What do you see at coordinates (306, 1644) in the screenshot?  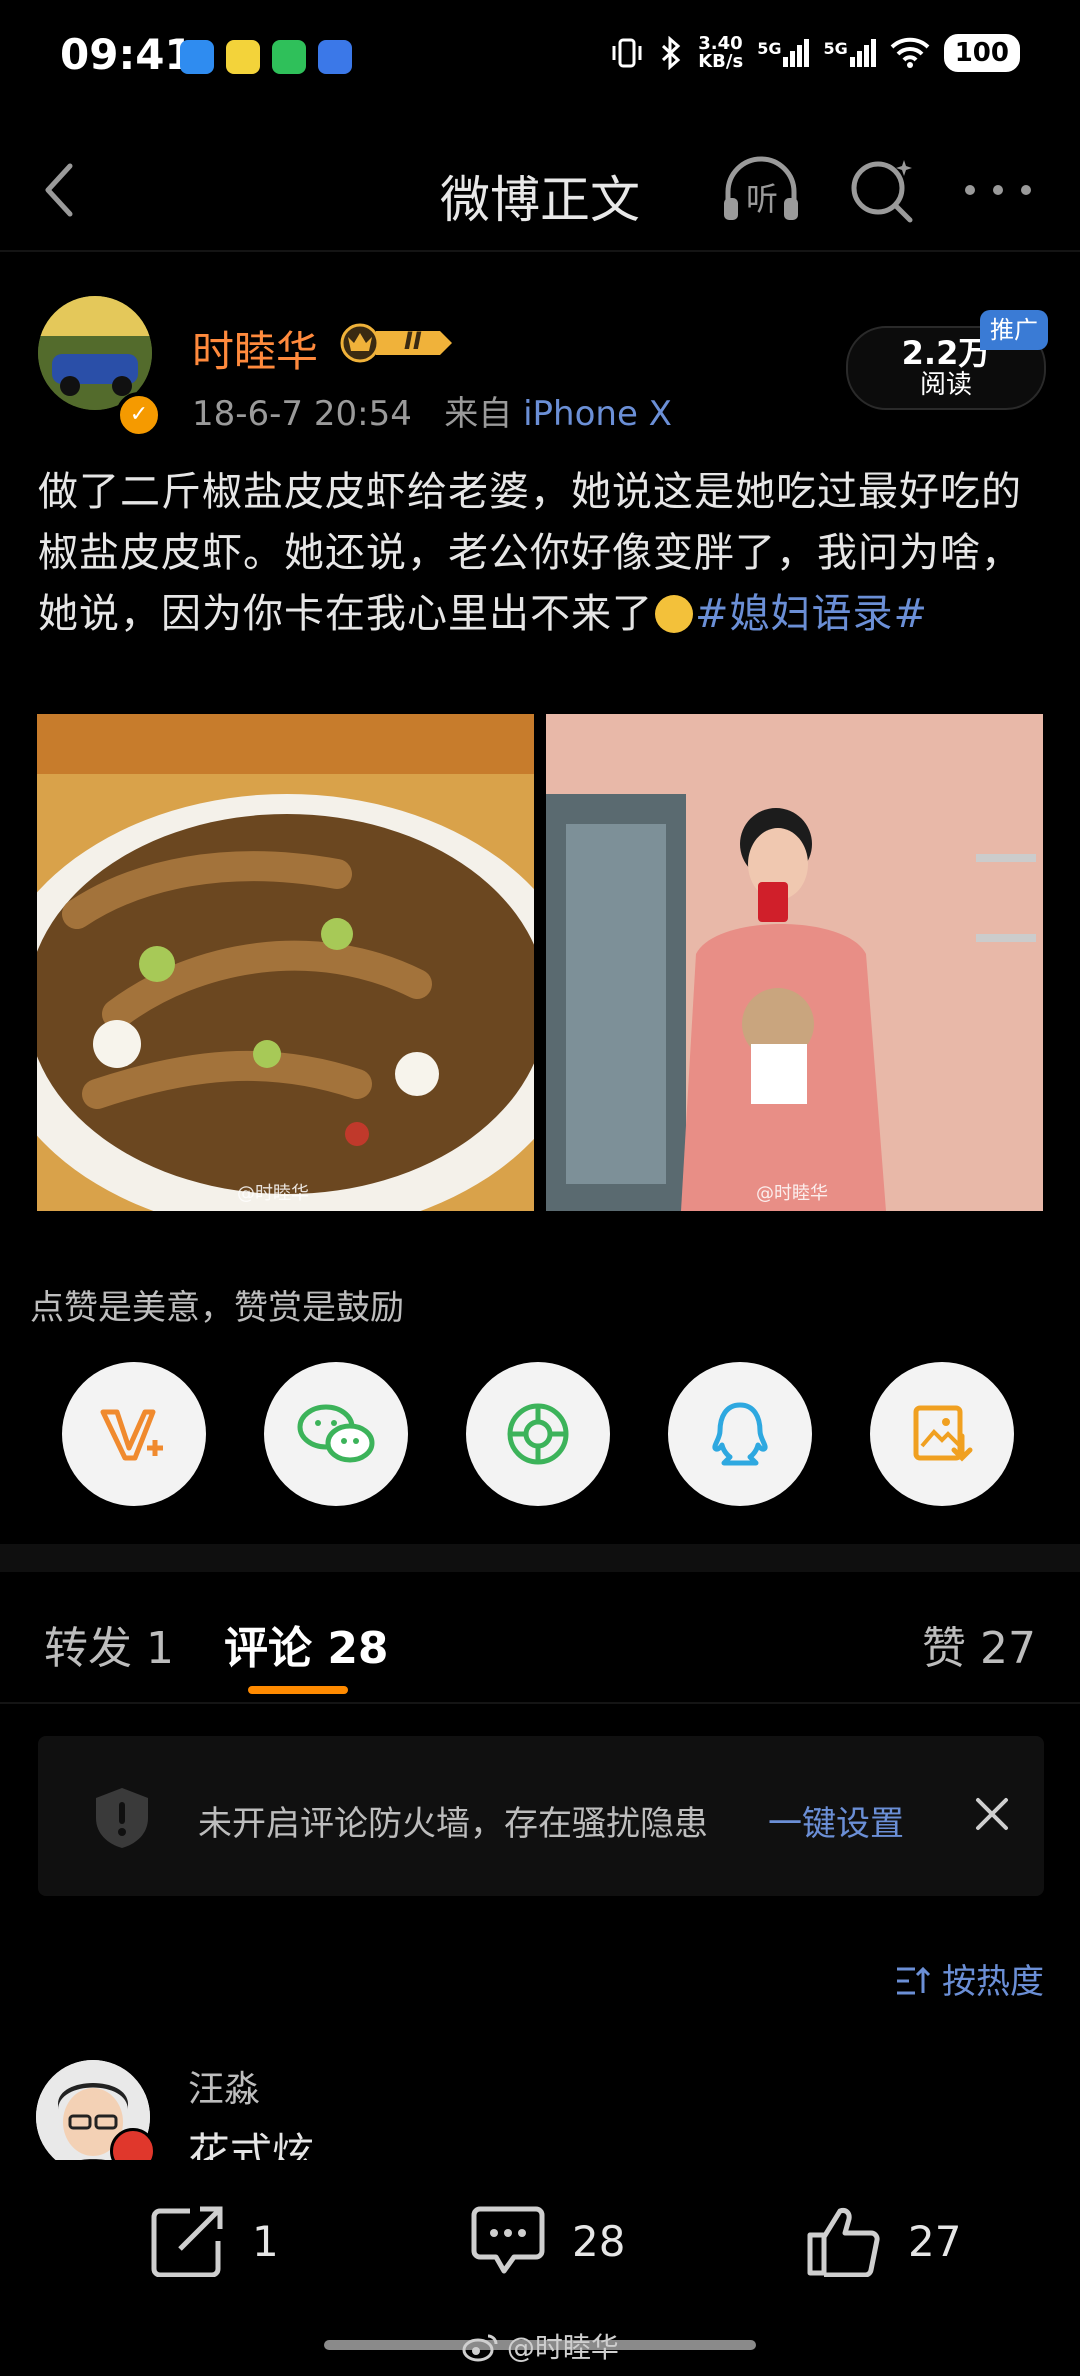 I see `tab-comments: 评论 28` at bounding box center [306, 1644].